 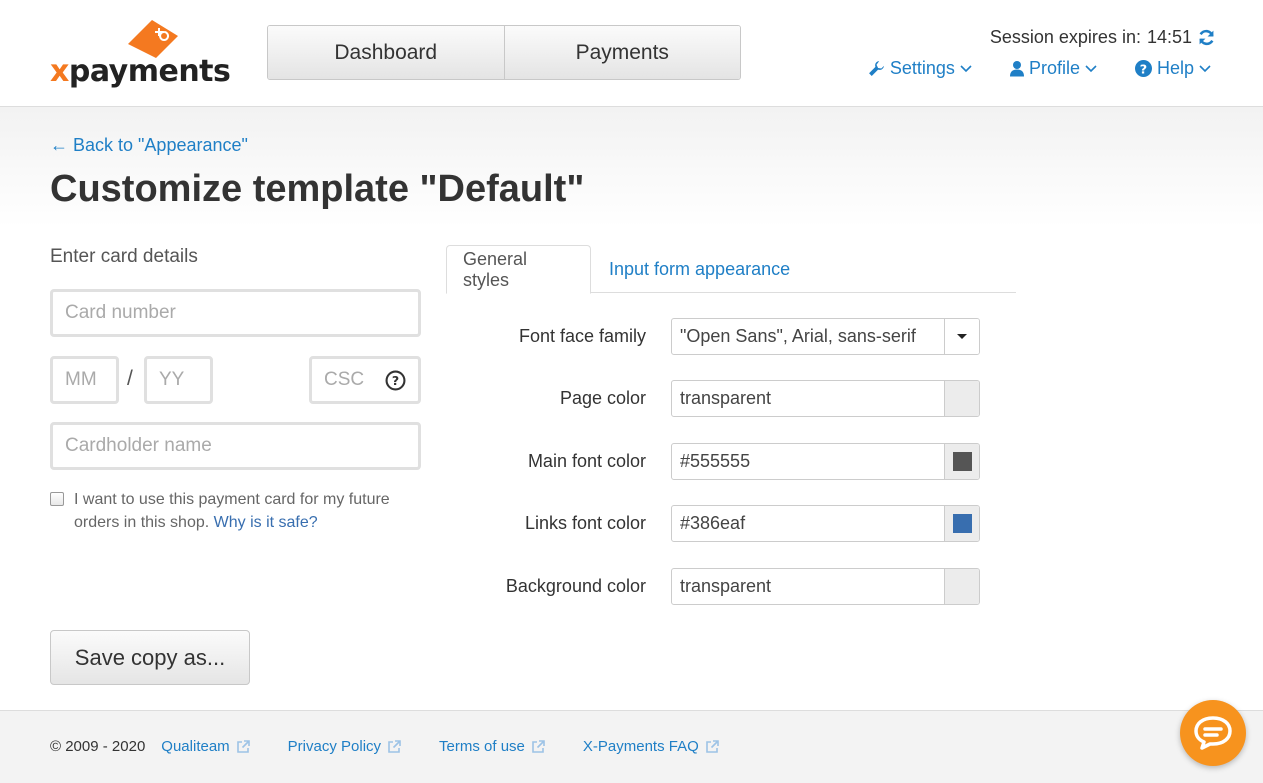 I want to click on cardholder-name-placeholder: Cardholder name, so click(x=138, y=445).